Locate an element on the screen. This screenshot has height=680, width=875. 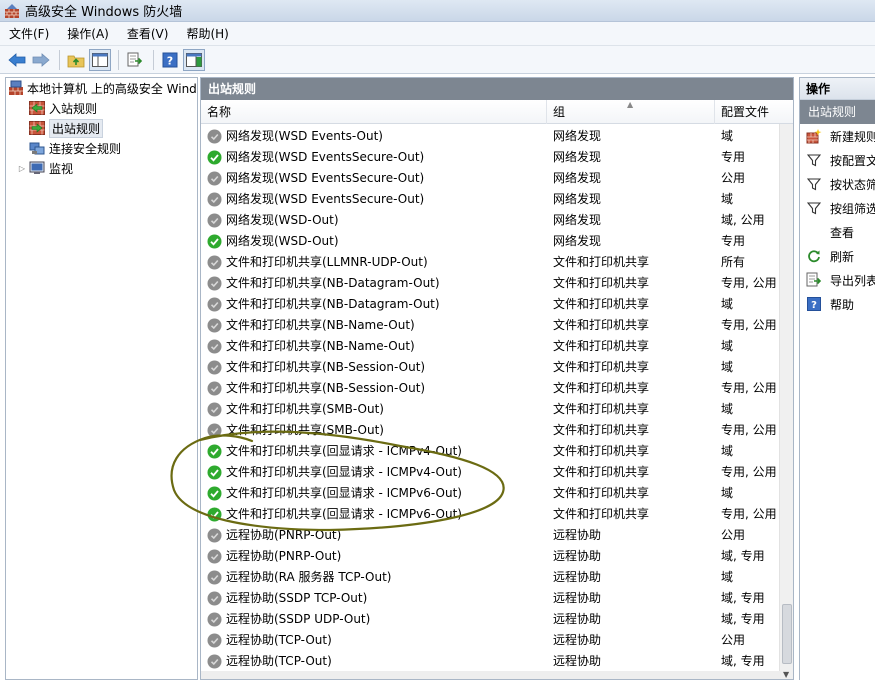
column-header-profile: 配置文件 is located at coordinates (748, 112).